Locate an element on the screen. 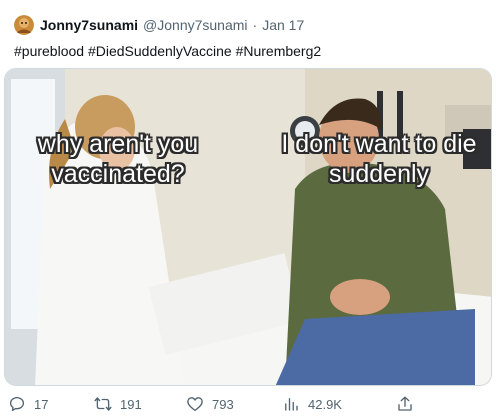 The width and height of the screenshot is (500, 417). meme-caption-right: I don't want to die suddenly is located at coordinates (379, 159).